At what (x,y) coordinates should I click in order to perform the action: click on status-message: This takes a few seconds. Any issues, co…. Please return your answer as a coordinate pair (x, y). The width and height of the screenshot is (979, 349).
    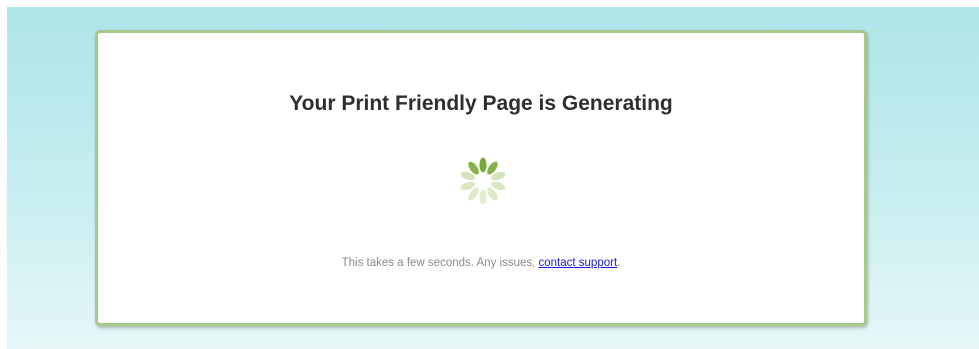
    Looking at the image, I should click on (481, 263).